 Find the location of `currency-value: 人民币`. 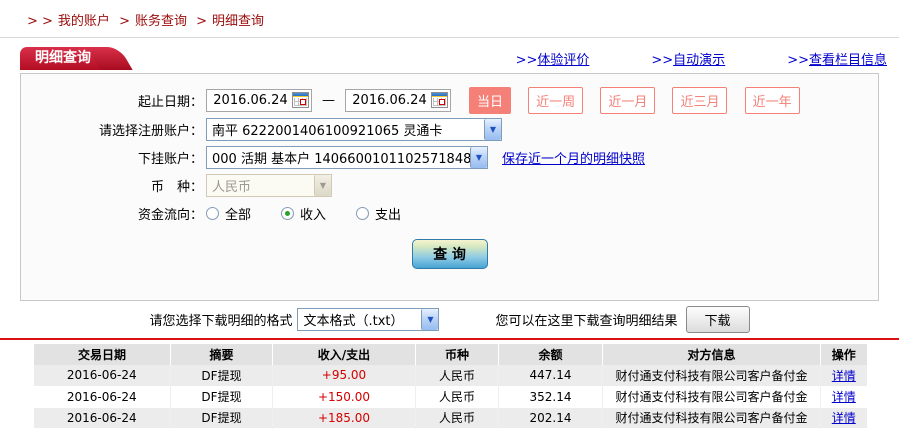

currency-value: 人民币 is located at coordinates (232, 187).